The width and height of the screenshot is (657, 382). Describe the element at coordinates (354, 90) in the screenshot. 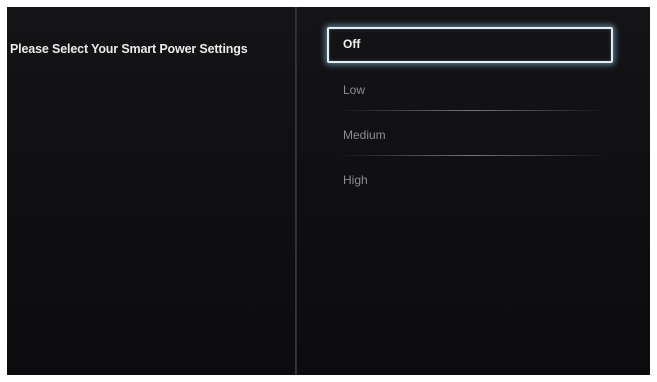

I see `option-low-label: Low` at that location.